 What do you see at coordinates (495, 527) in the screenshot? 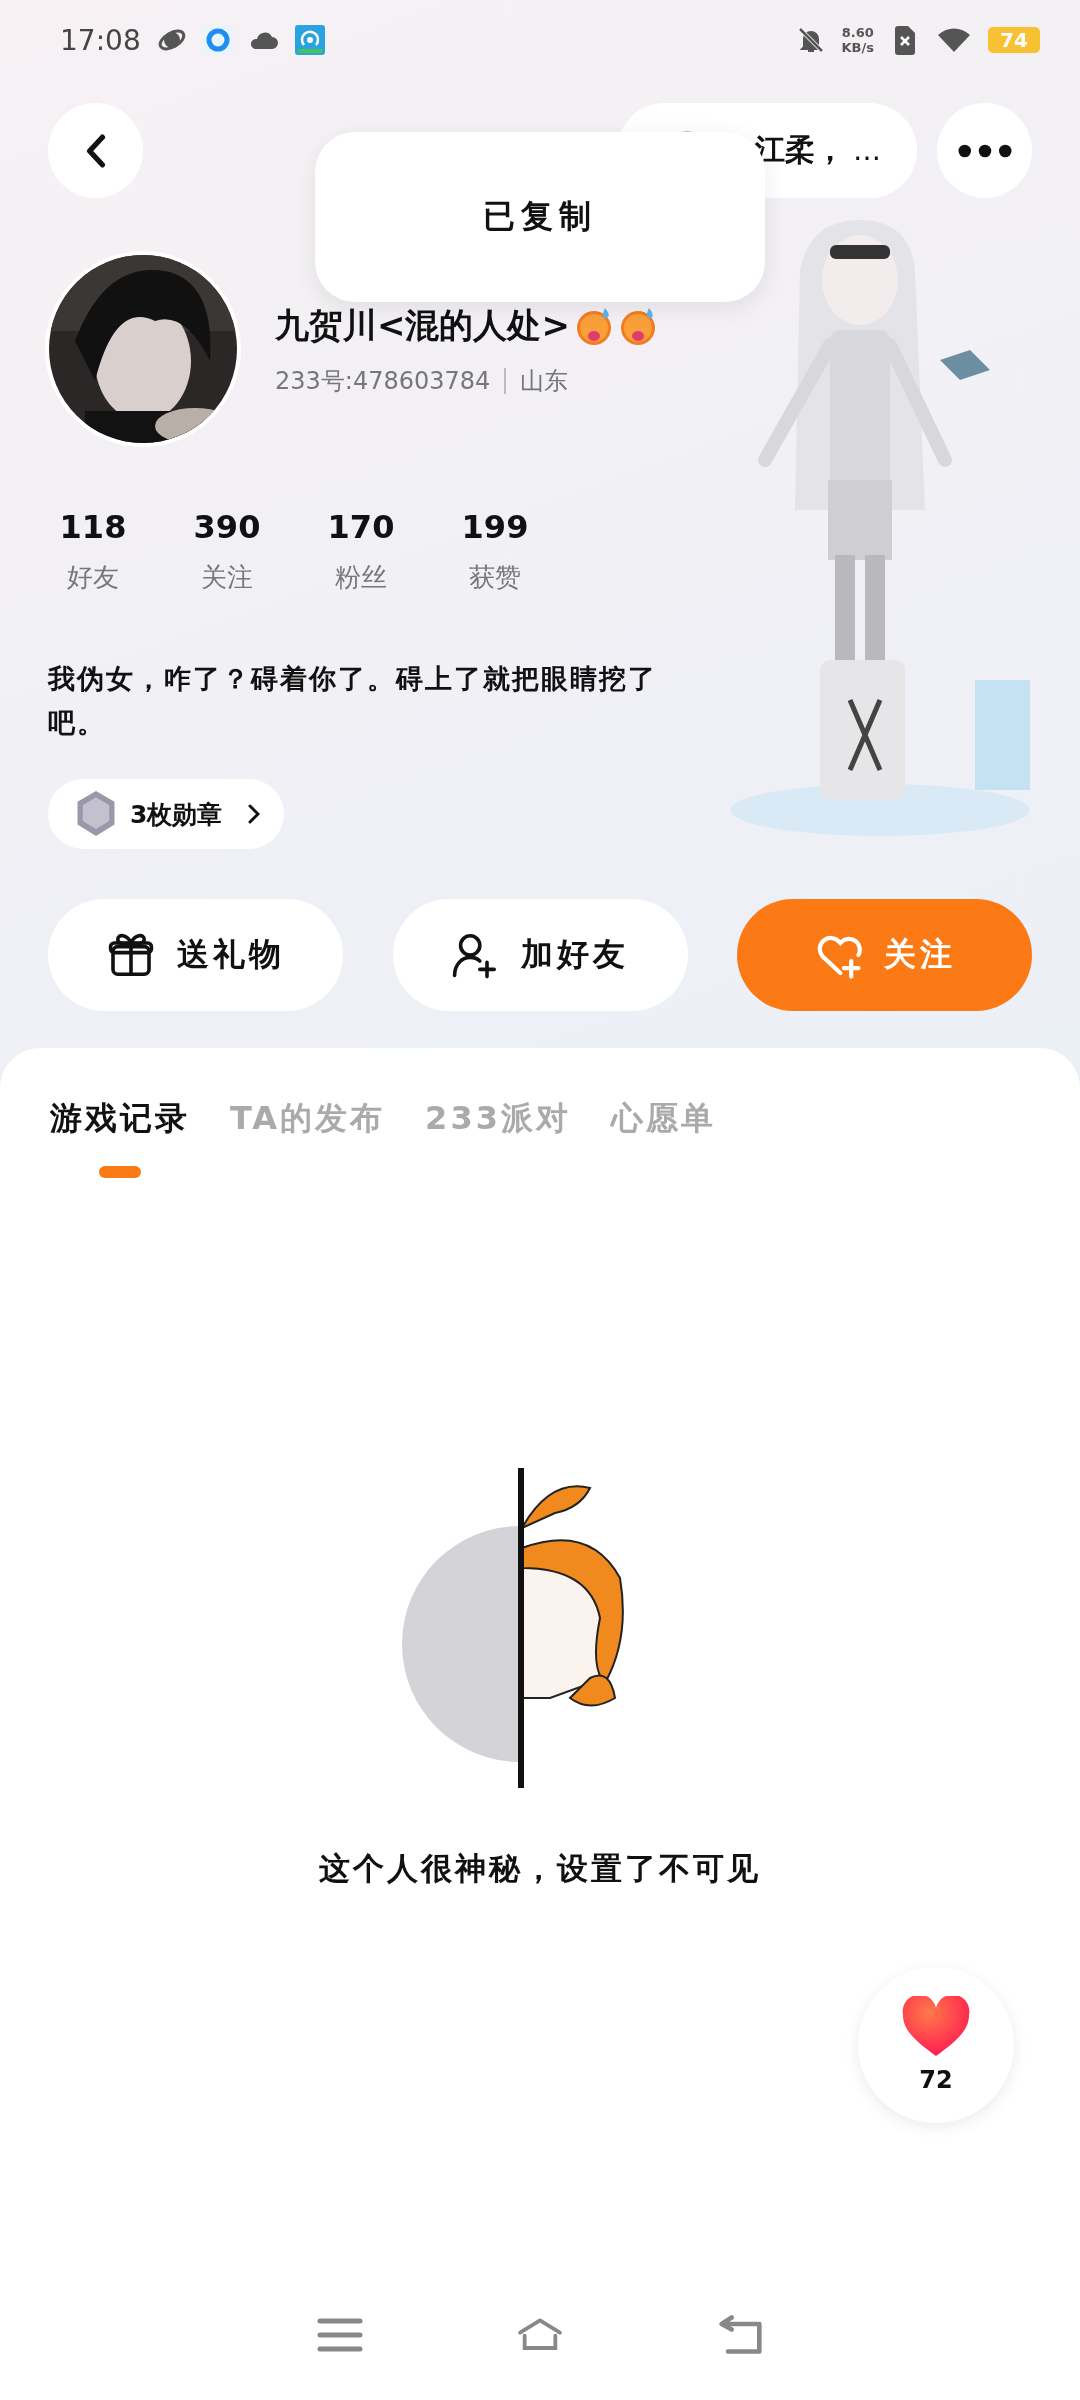
I see `stat-value: 199` at bounding box center [495, 527].